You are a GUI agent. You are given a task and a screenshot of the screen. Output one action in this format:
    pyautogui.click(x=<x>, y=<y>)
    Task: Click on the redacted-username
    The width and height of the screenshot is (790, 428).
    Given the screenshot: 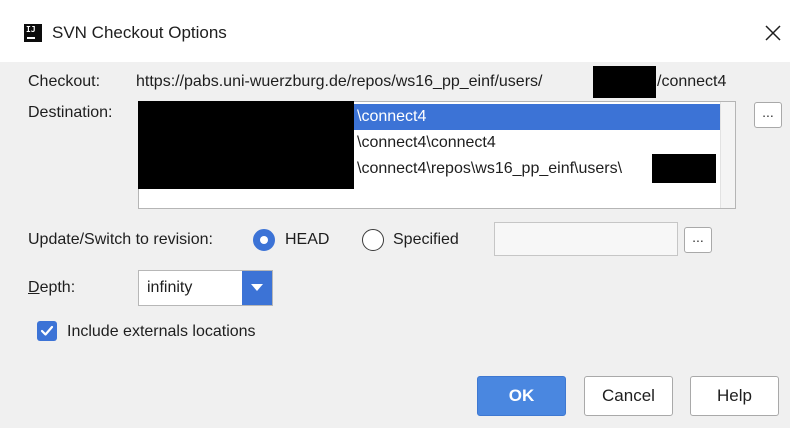 What is the action you would take?
    pyautogui.click(x=624, y=82)
    